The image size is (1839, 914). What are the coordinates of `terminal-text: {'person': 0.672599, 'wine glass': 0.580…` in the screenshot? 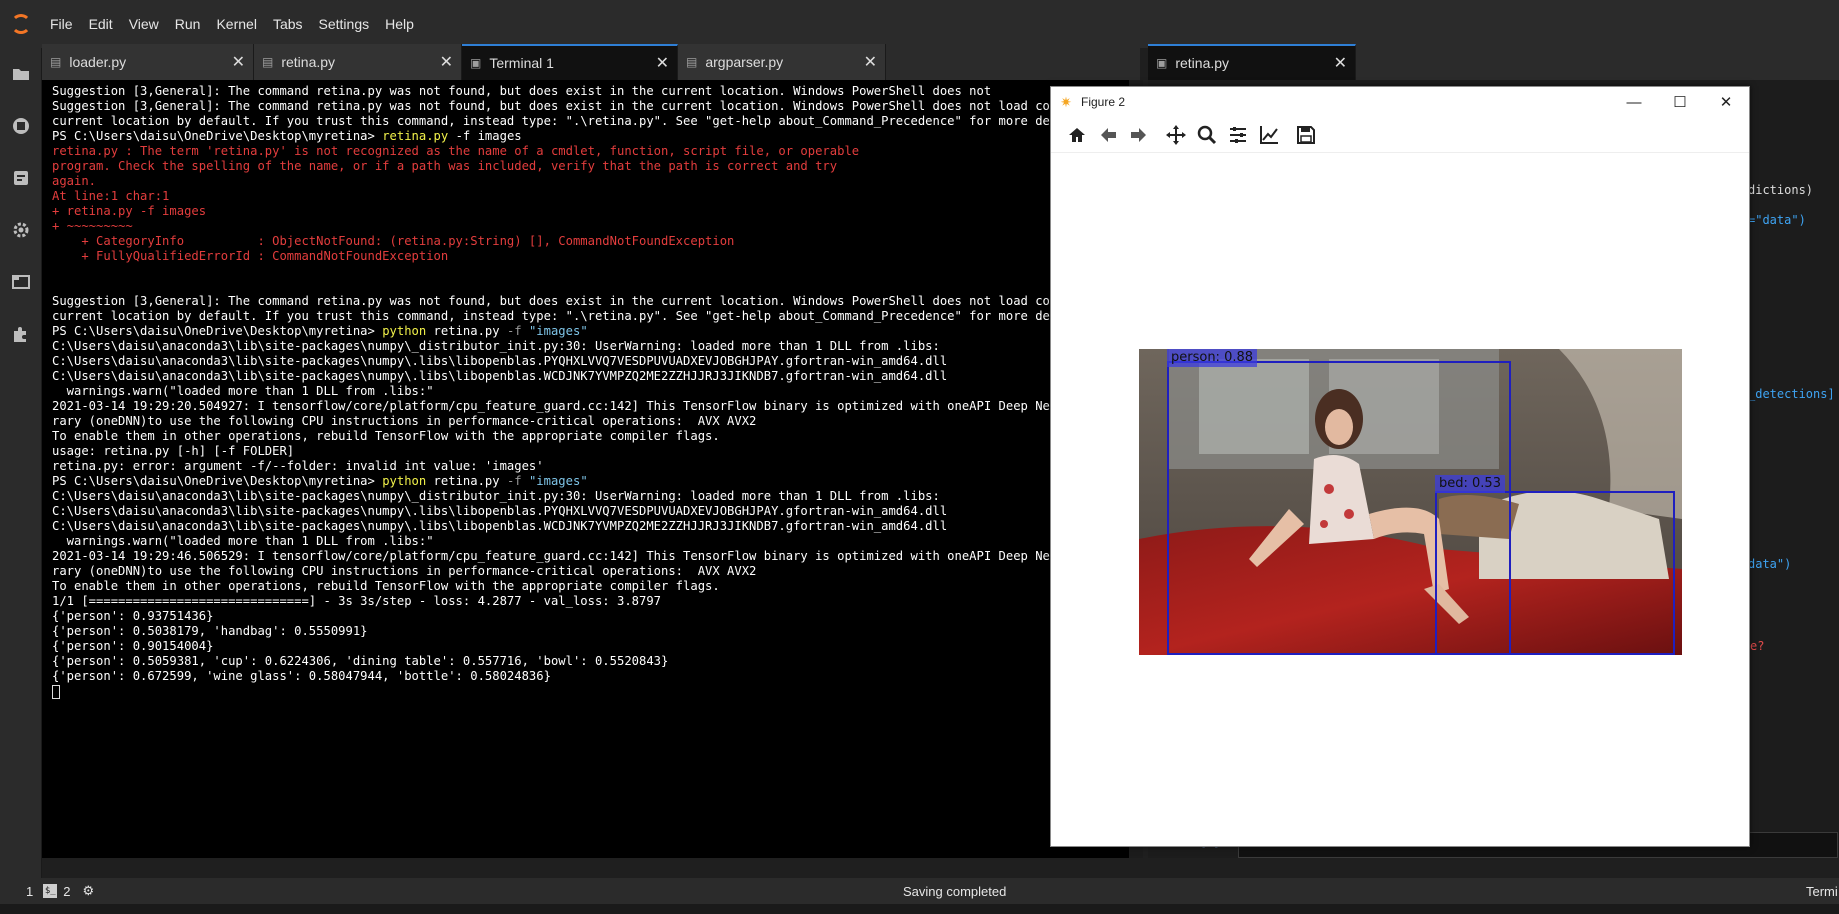 It's located at (301, 676).